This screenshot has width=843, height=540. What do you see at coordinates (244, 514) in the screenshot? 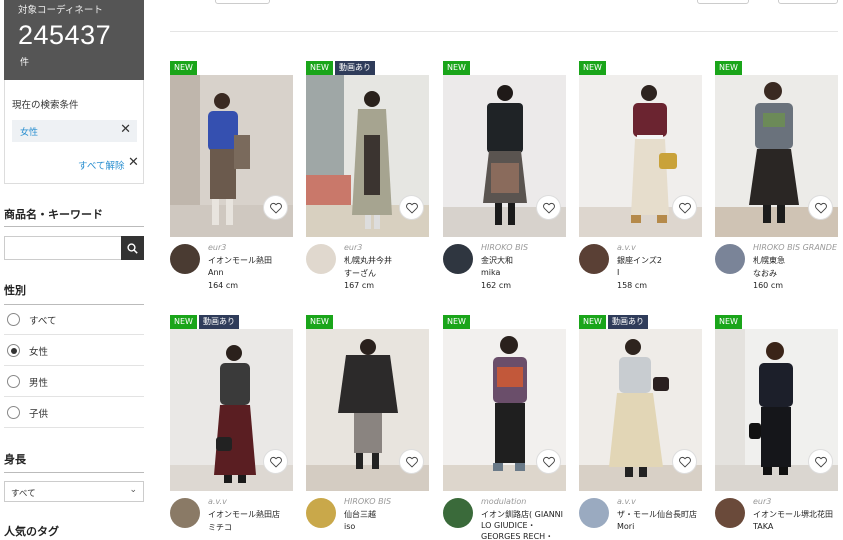
I see `shop-name: イオンモール熱田店` at bounding box center [244, 514].